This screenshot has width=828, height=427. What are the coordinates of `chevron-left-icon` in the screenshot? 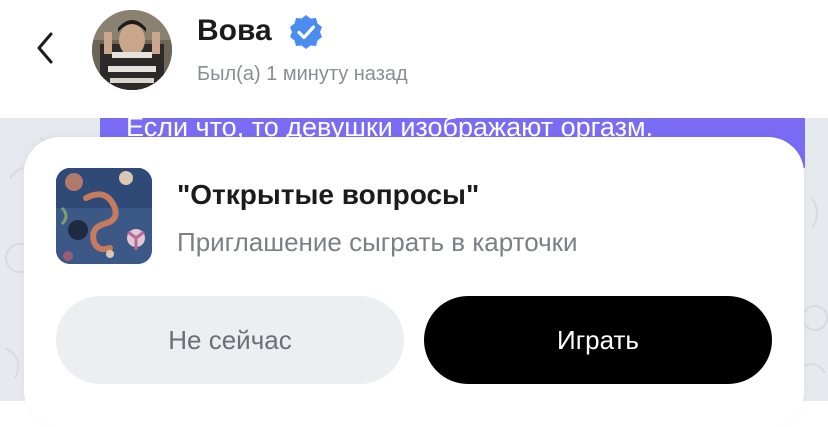 It's located at (45, 48).